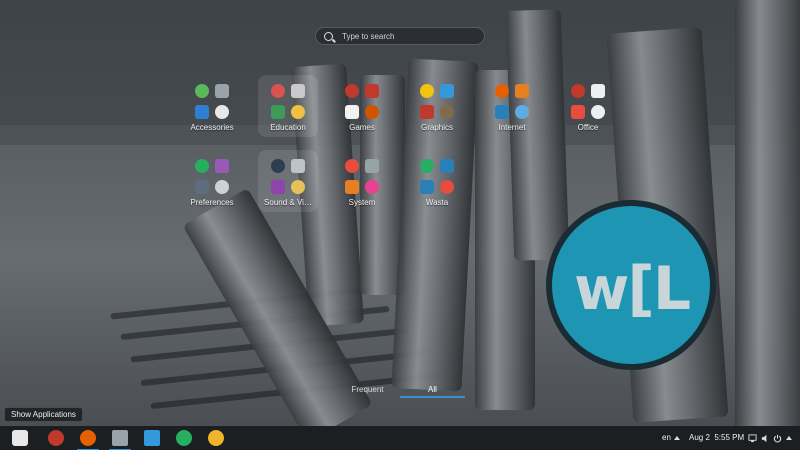 Image resolution: width=800 pixels, height=450 pixels. What do you see at coordinates (352, 166) in the screenshot?
I see `system-settings-icon` at bounding box center [352, 166].